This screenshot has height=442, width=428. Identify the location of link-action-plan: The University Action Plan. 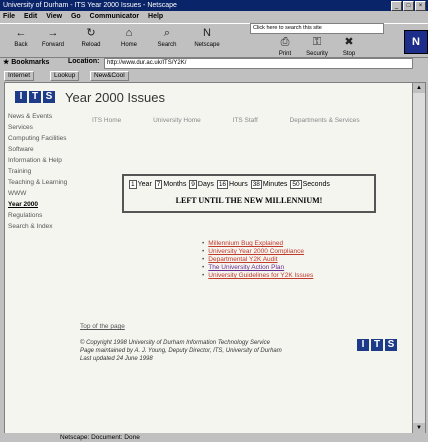
(257, 268).